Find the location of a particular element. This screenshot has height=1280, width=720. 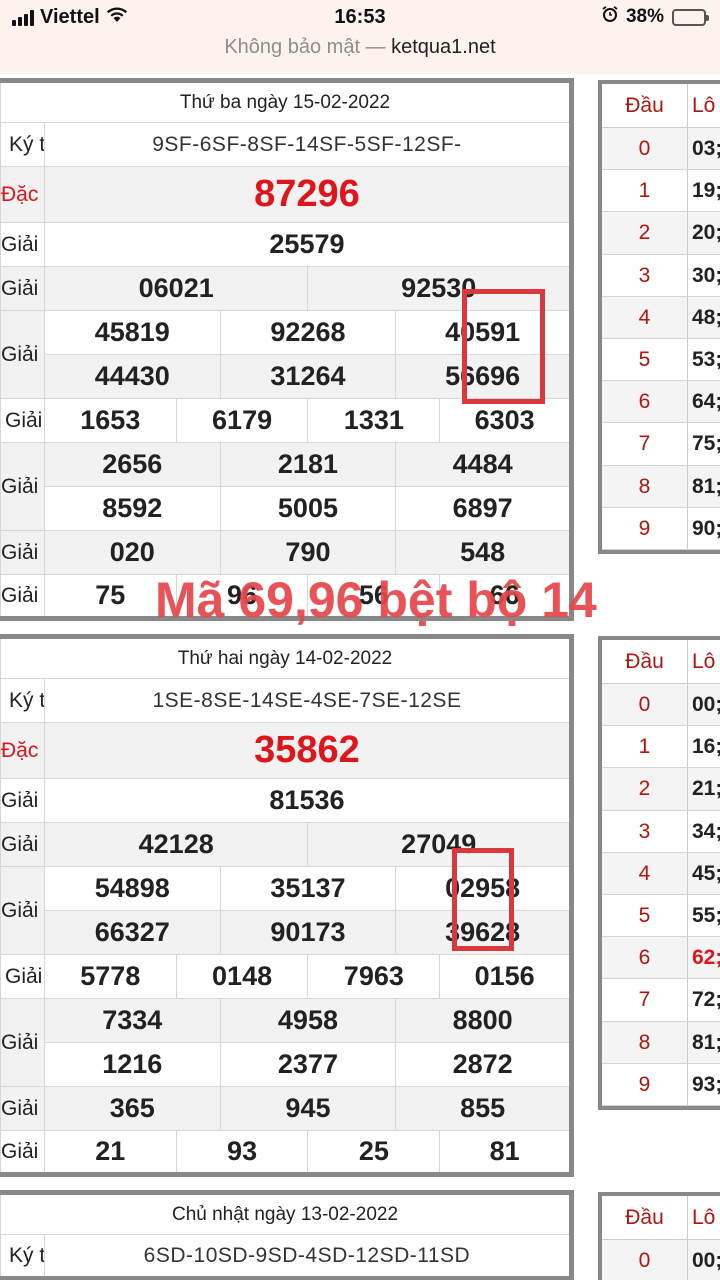

fifth-prize: 8800 is located at coordinates (483, 1020).